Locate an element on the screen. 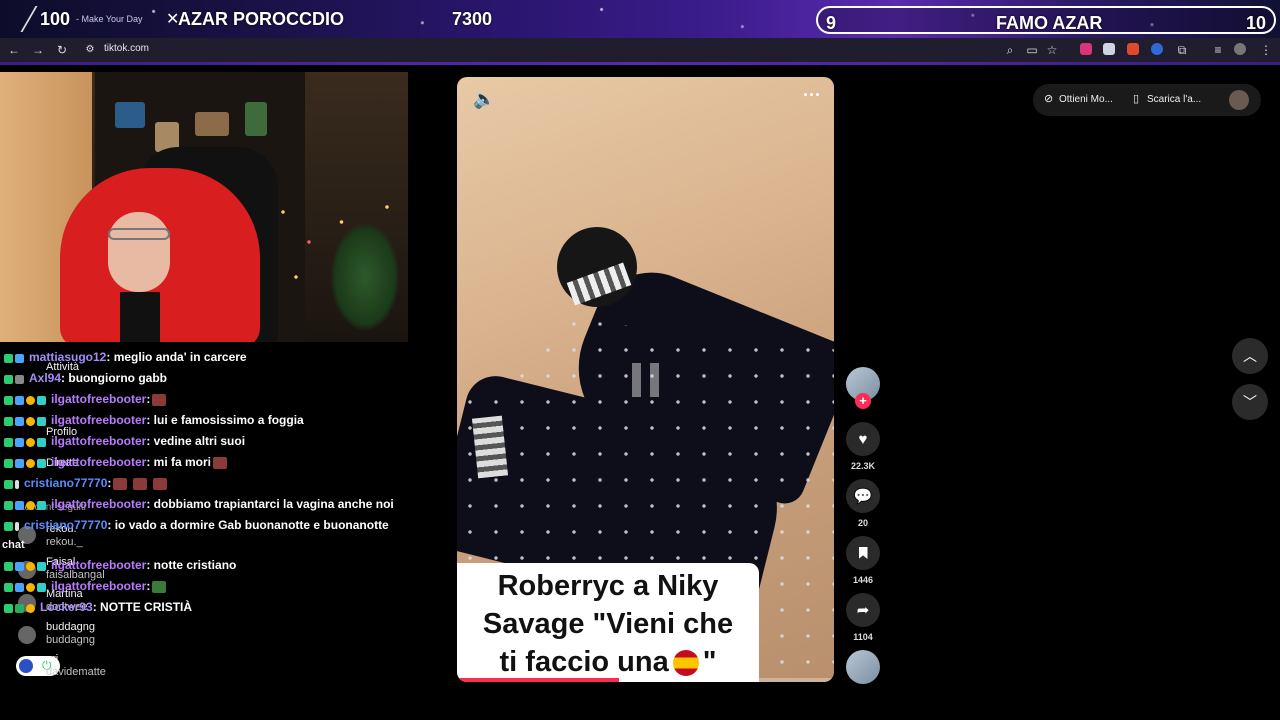  overlay-accent-line is located at coordinates (640, 63).